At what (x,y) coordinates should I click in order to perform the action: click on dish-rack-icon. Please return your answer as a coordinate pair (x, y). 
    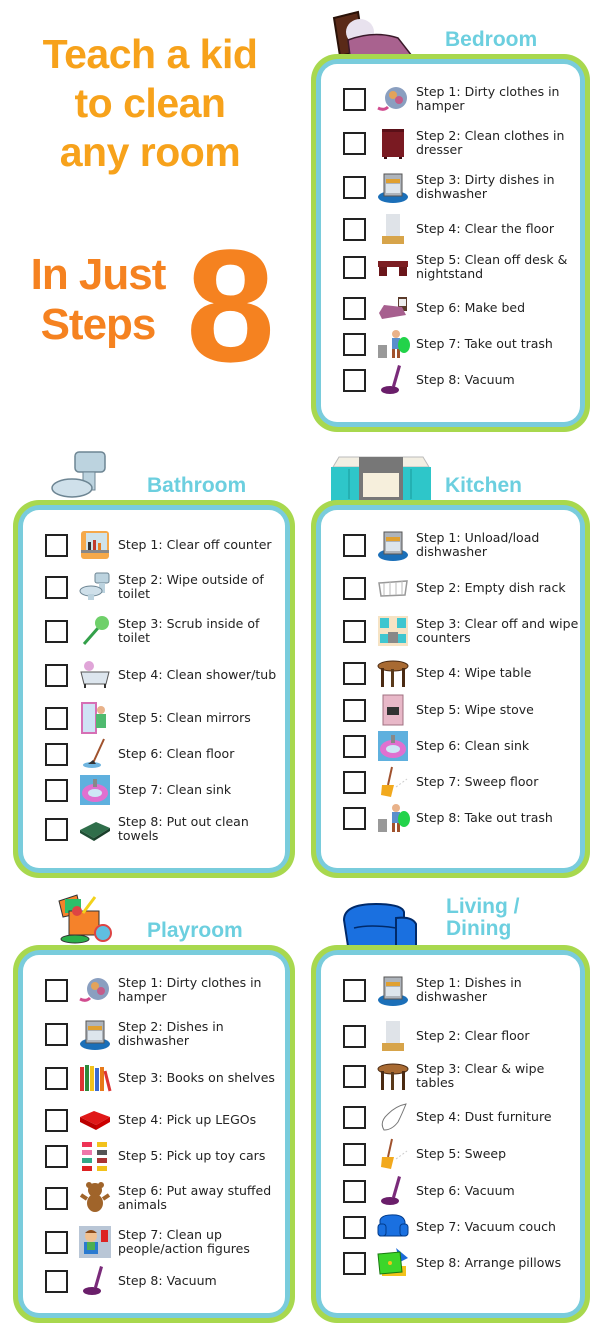
    Looking at the image, I should click on (393, 588).